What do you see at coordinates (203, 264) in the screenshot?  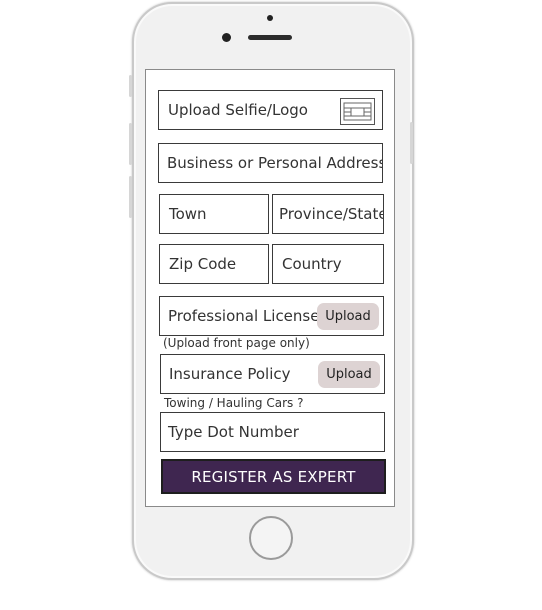 I see `zip-code-placeholder: Zip Code` at bounding box center [203, 264].